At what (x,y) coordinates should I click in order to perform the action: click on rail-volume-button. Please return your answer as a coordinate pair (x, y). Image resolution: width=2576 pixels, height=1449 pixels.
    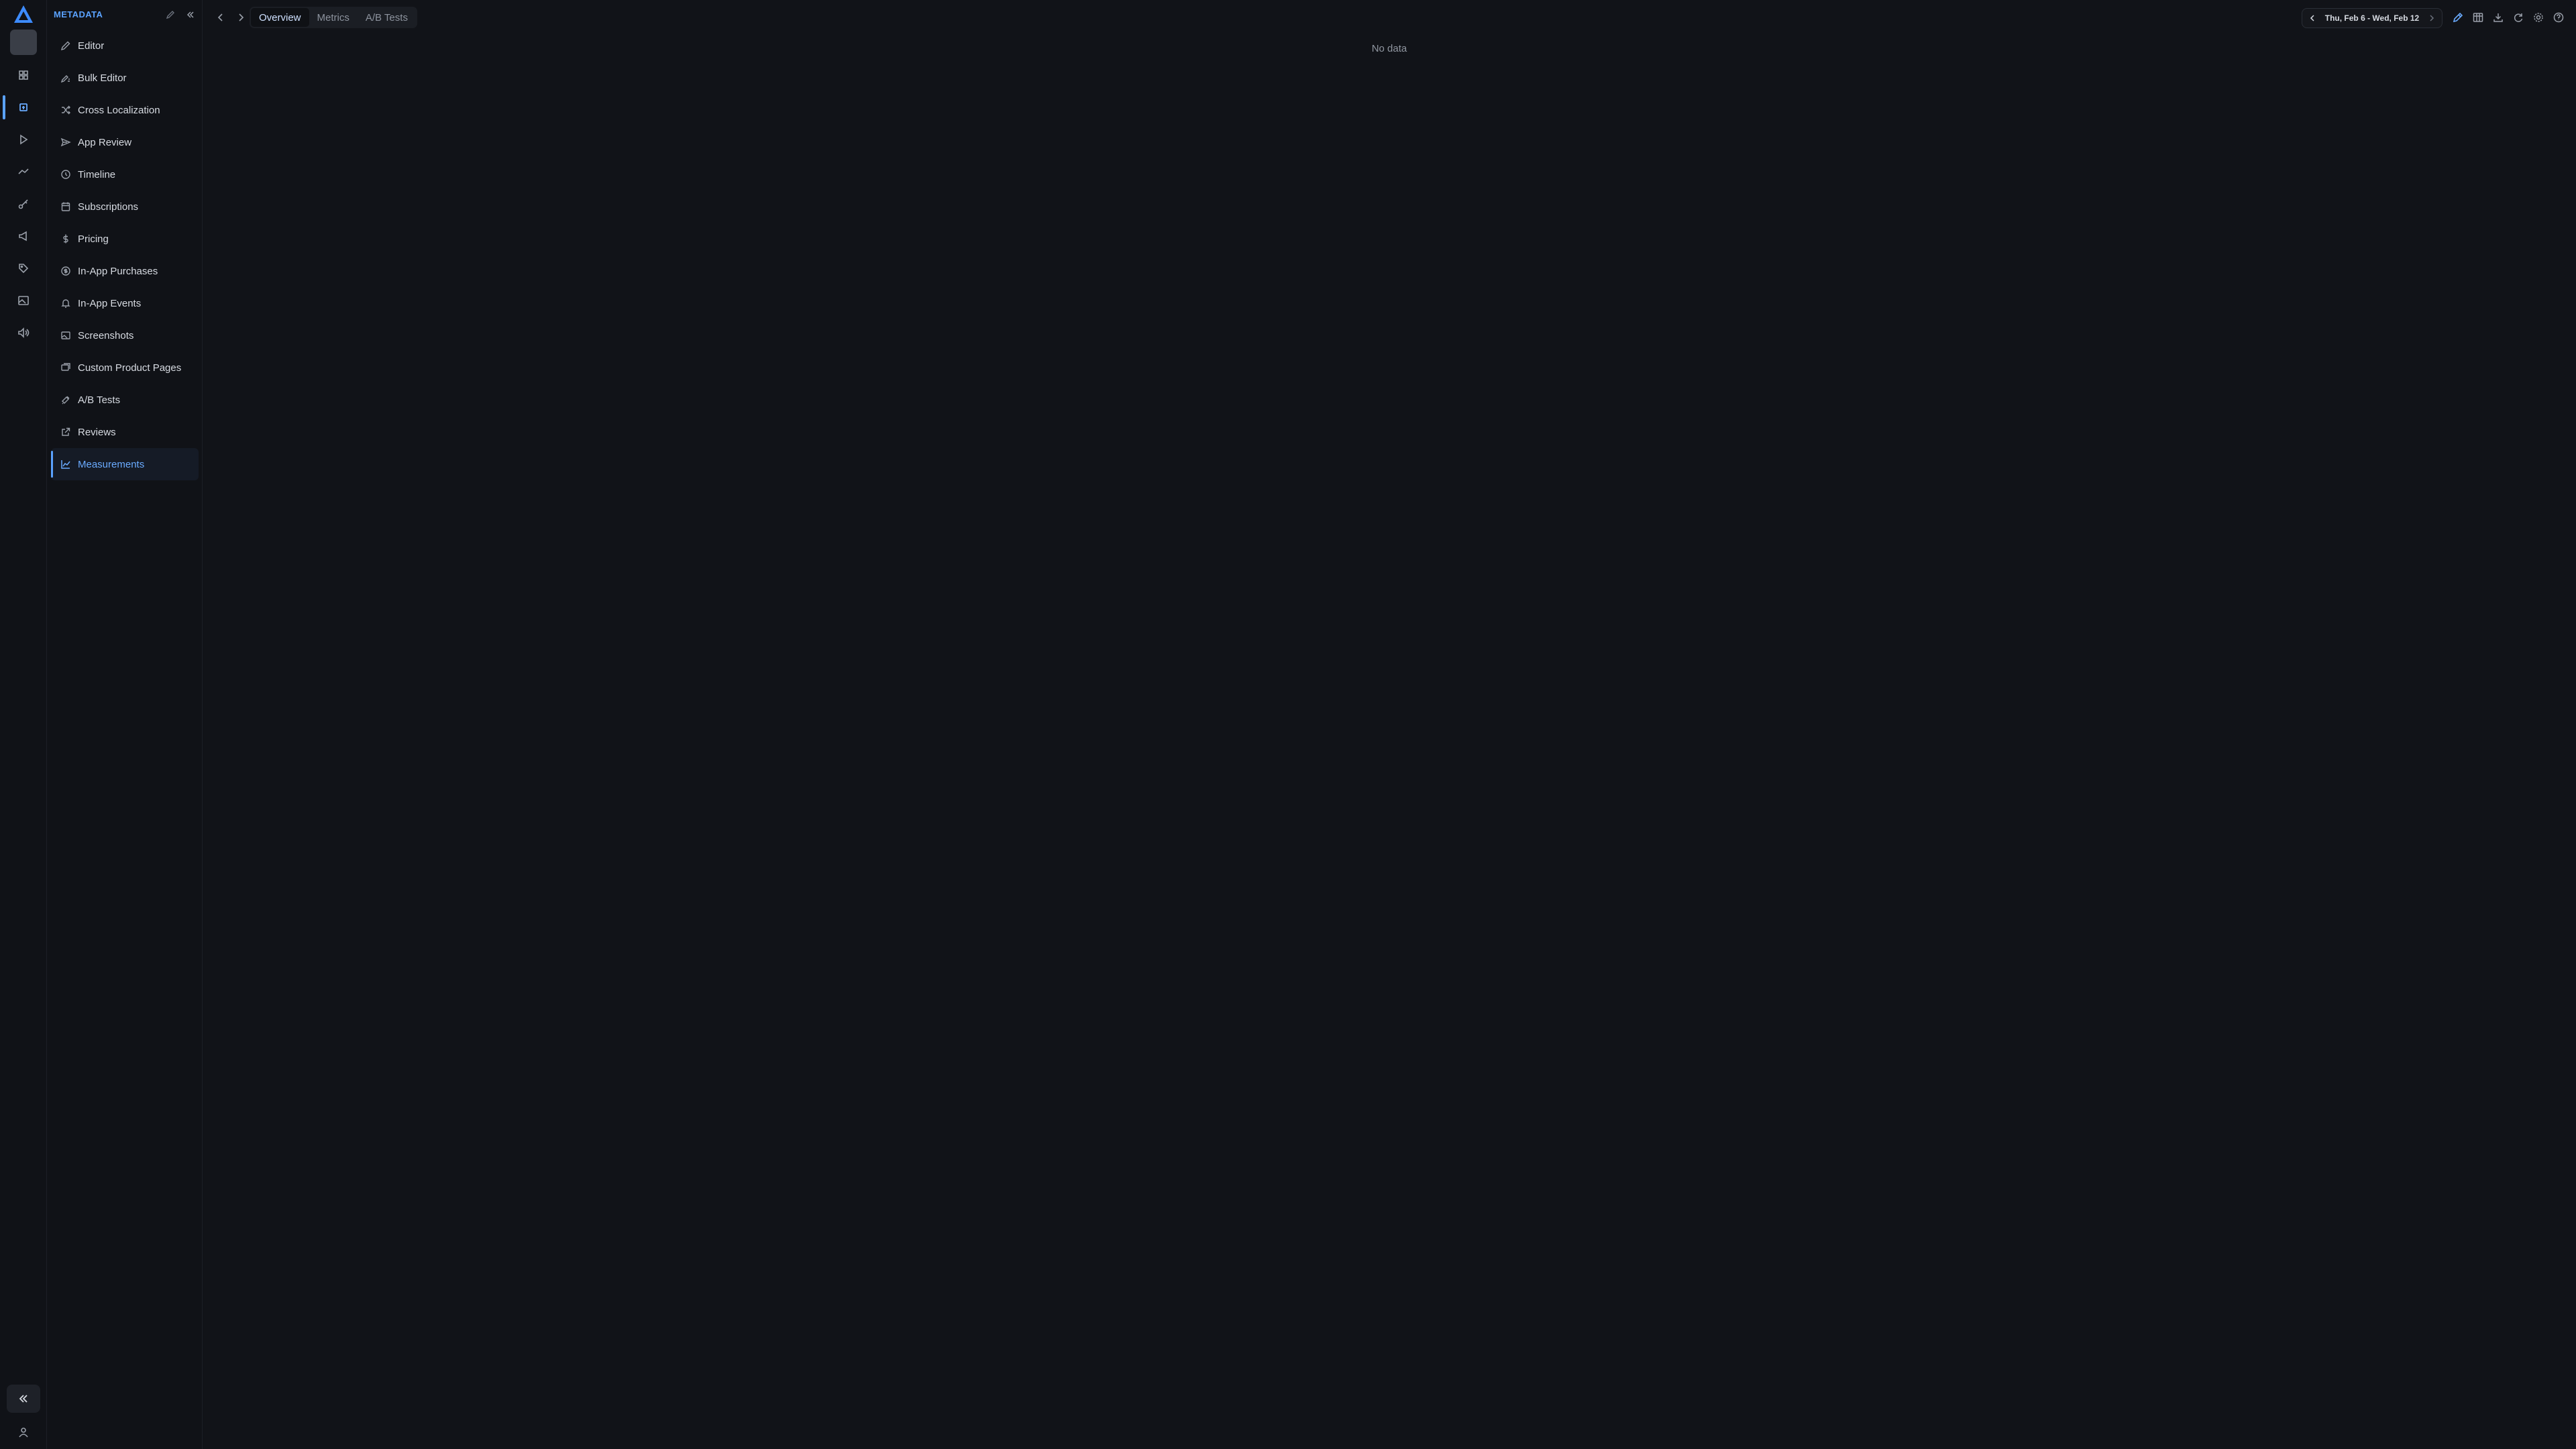
    Looking at the image, I should click on (23, 332).